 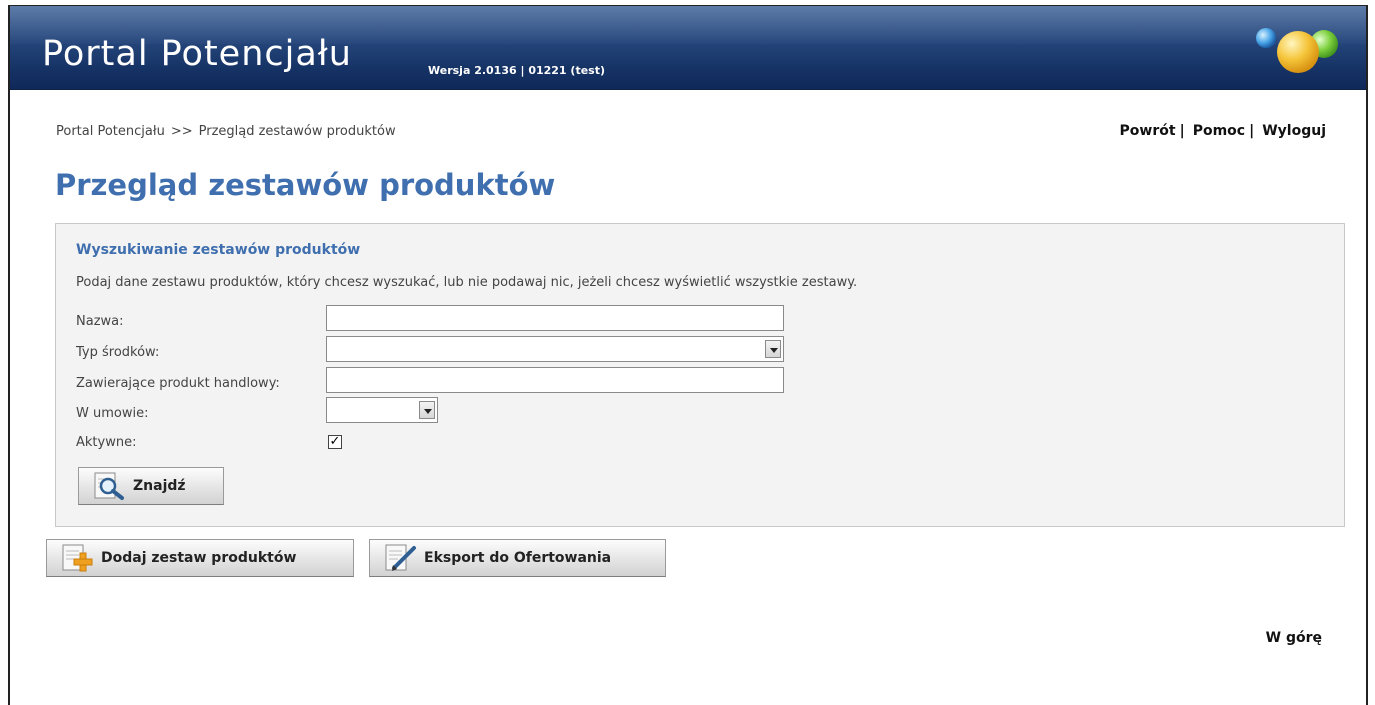 I want to click on breadcrumb-home: Portal Potencjału, so click(x=110, y=131).